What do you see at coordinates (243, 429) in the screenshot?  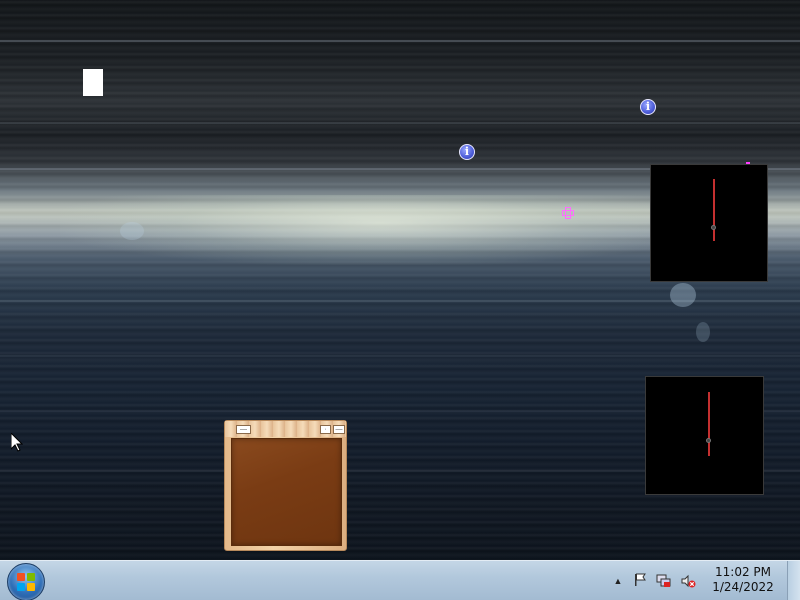 I see `gadget-minimize-button: —` at bounding box center [243, 429].